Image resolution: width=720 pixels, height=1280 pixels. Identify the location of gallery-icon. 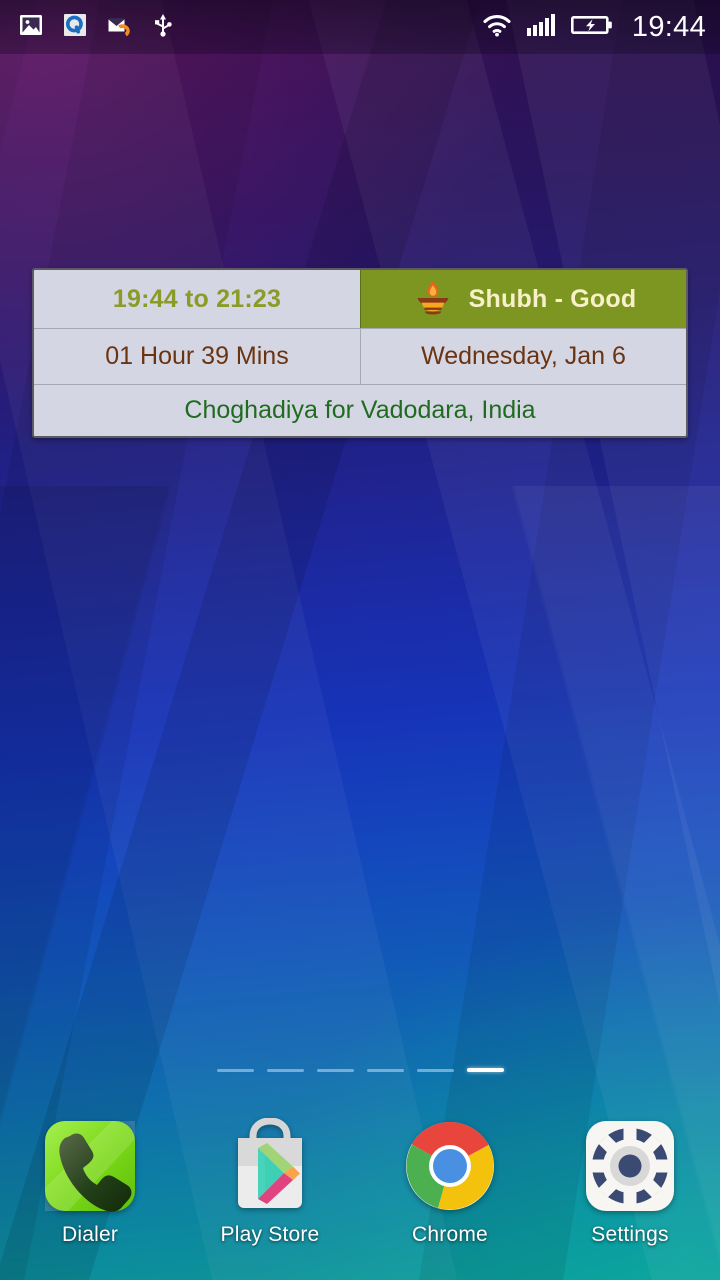
(31, 27).